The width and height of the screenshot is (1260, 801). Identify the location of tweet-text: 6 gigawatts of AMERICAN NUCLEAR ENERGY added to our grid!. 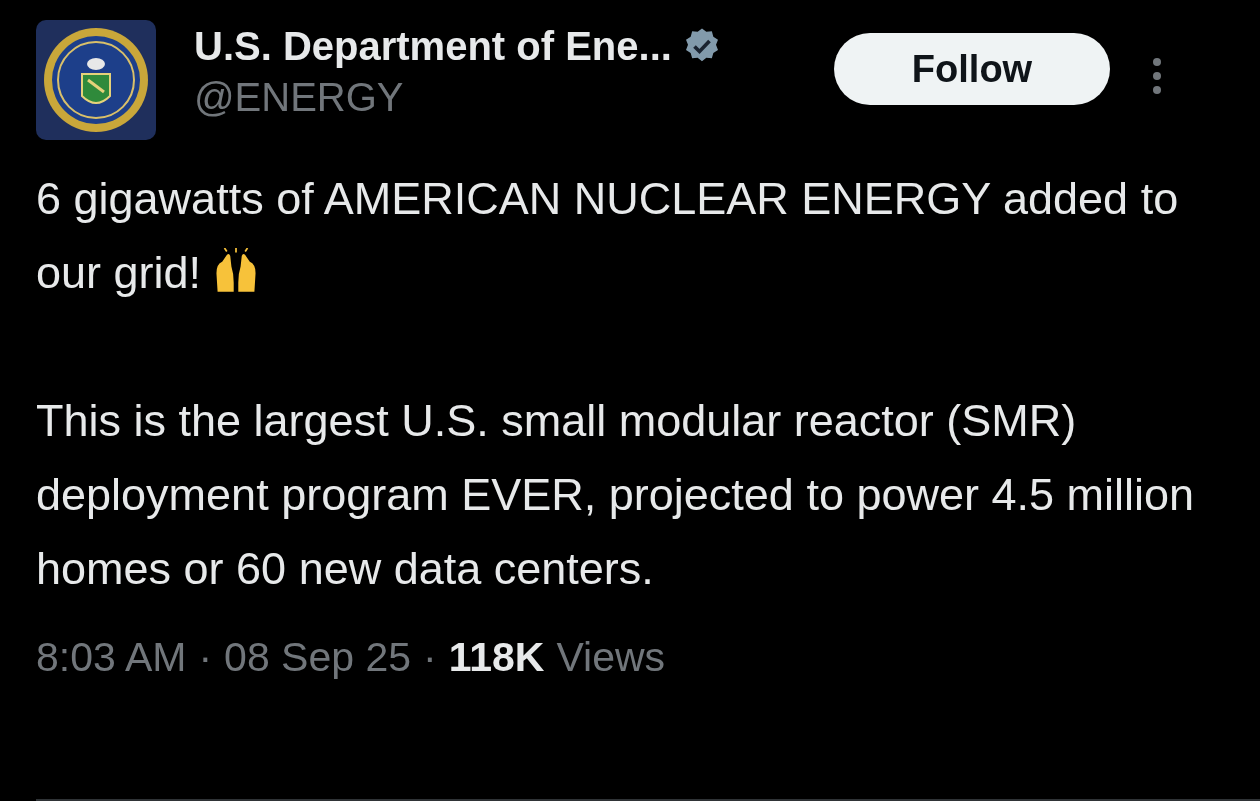
(607, 235).